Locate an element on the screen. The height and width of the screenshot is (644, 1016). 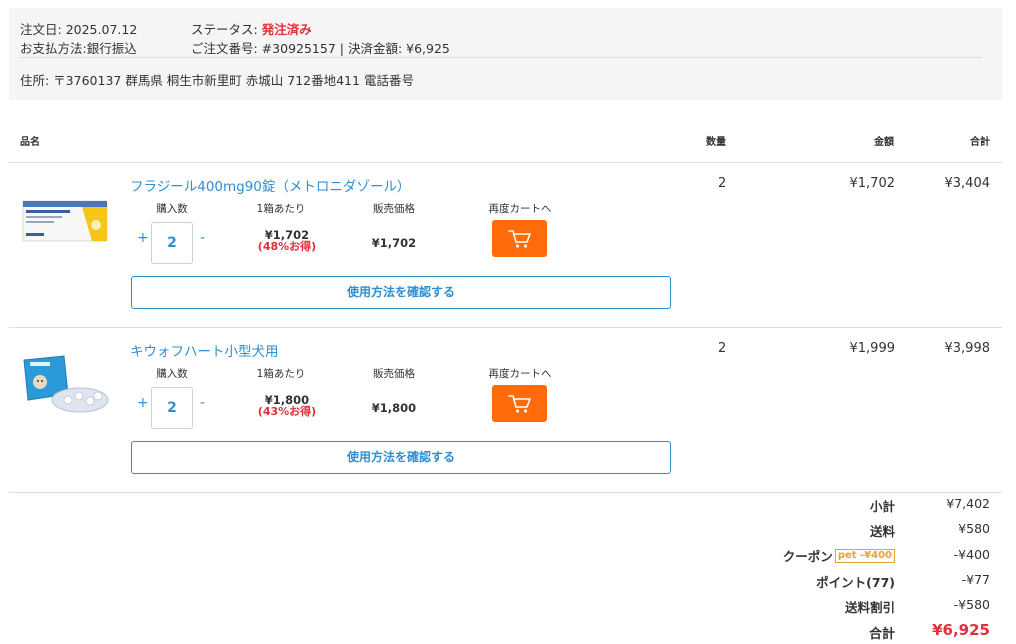
unit-price: ¥1,800 (43%お得) is located at coordinates (287, 406).